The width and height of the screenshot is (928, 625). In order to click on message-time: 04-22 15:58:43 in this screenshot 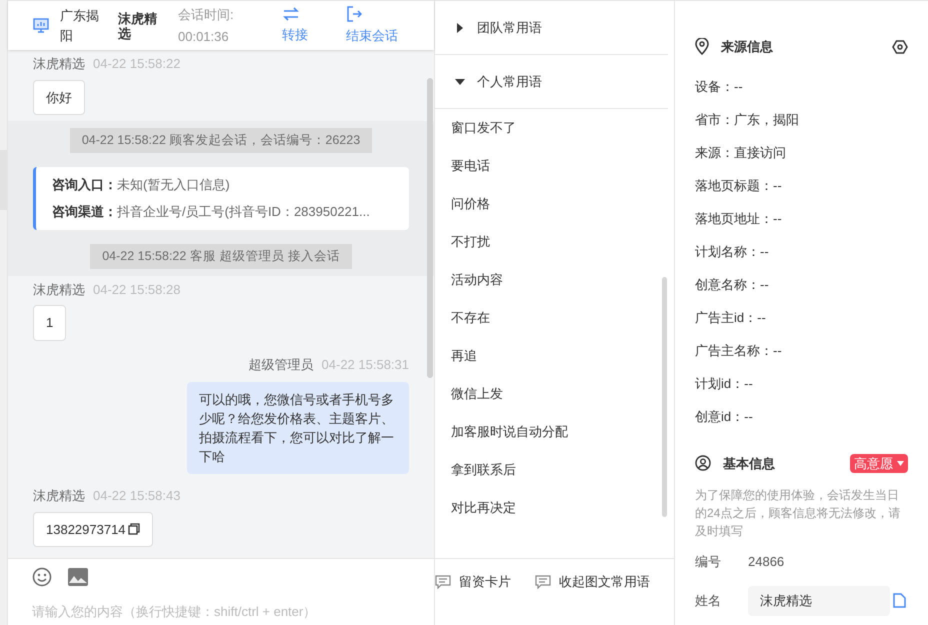, I will do `click(136, 496)`.